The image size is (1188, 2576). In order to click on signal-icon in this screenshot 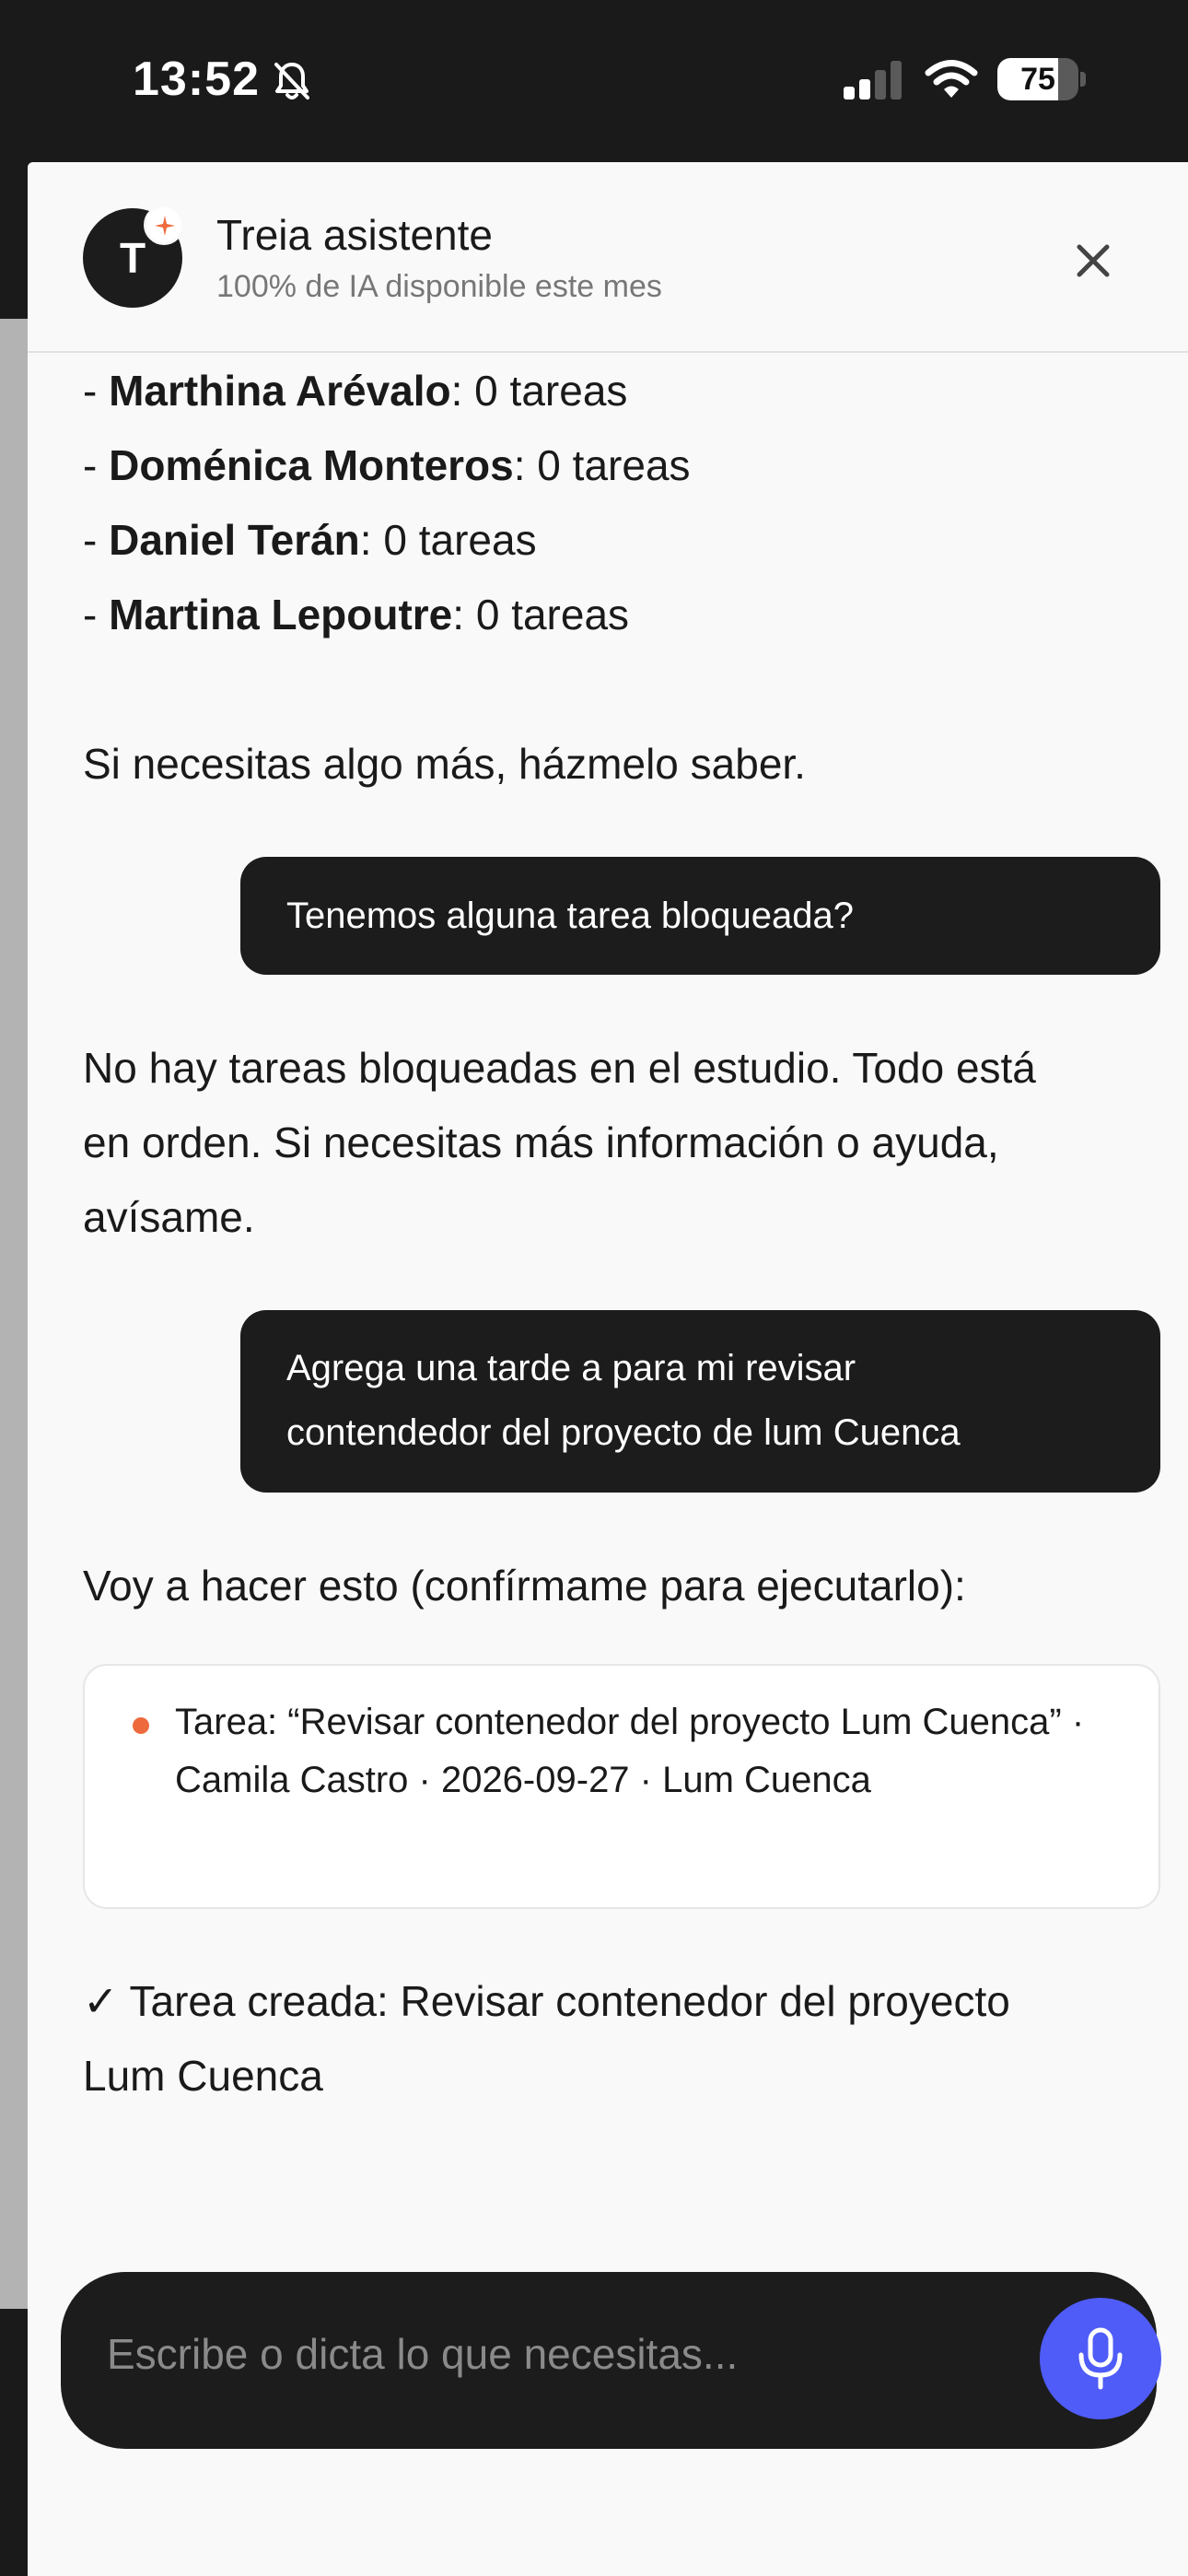, I will do `click(873, 80)`.